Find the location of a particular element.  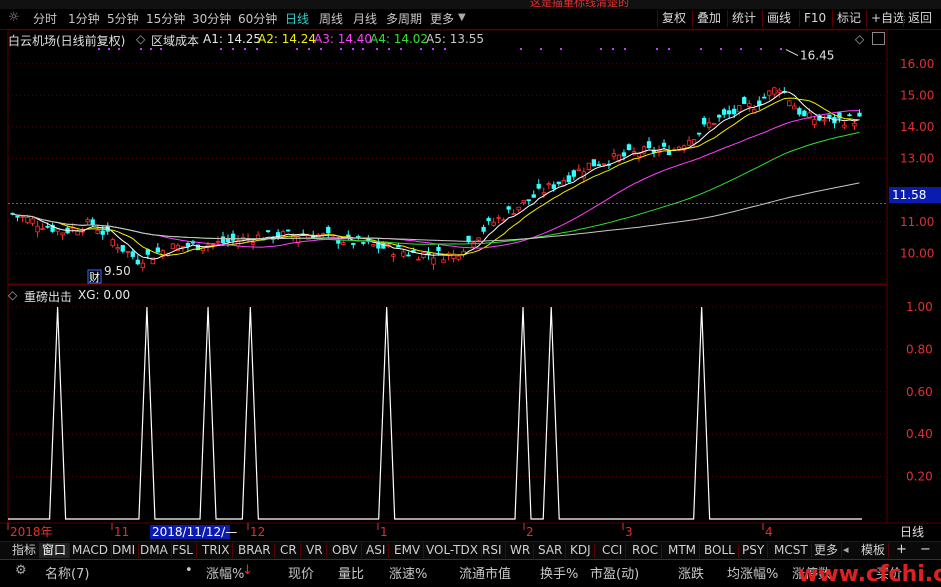

indicator-tab-8: CR is located at coordinates (289, 550).